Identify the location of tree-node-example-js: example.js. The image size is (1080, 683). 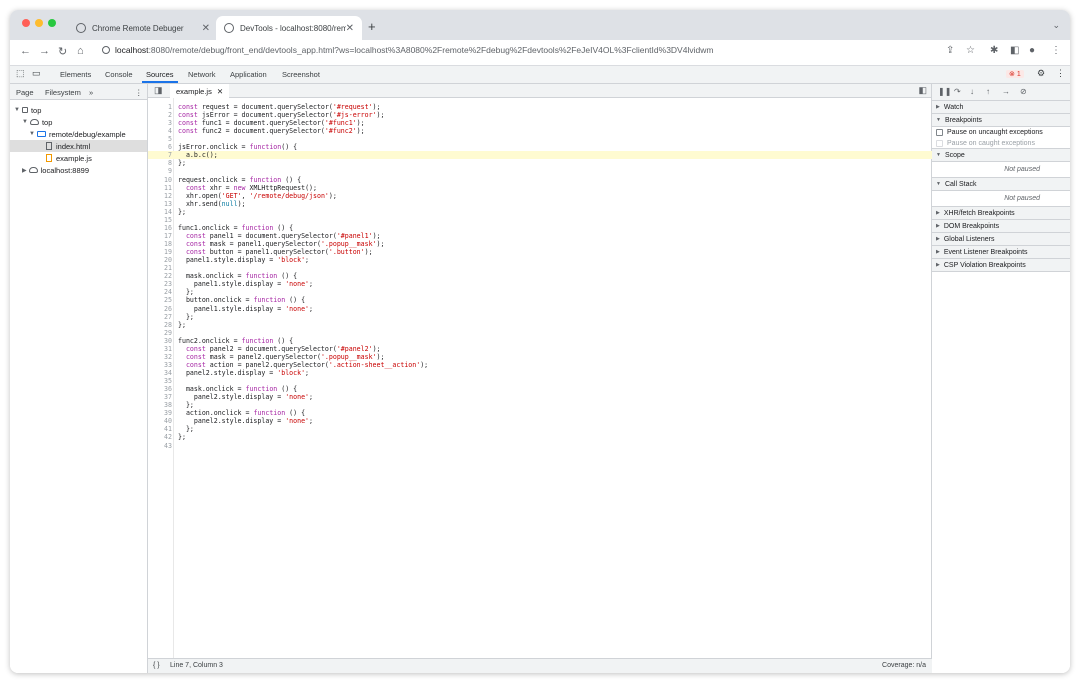
(69, 158).